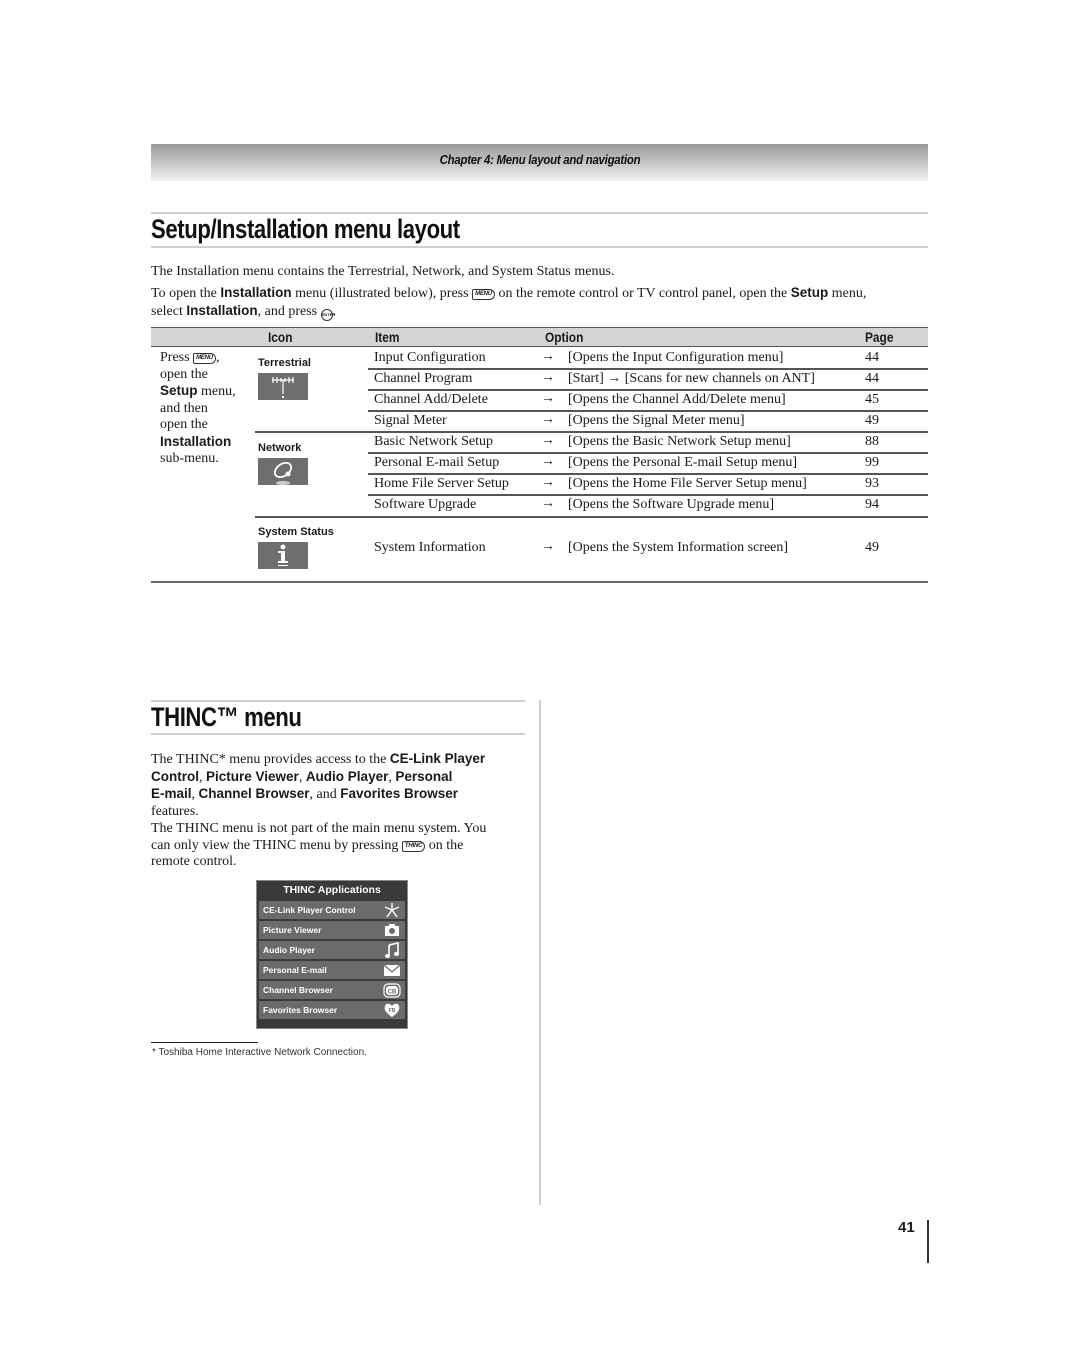 The image size is (1080, 1349). What do you see at coordinates (186, 293) in the screenshot?
I see `text: To open the` at bounding box center [186, 293].